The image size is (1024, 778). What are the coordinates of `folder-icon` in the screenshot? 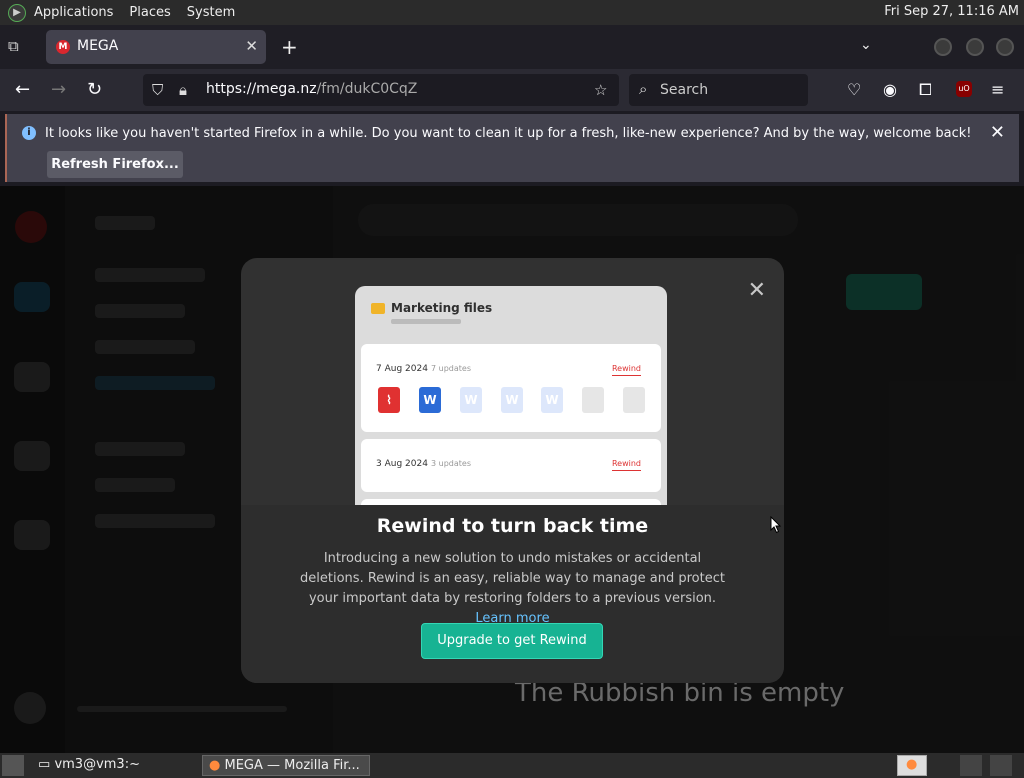 It's located at (378, 308).